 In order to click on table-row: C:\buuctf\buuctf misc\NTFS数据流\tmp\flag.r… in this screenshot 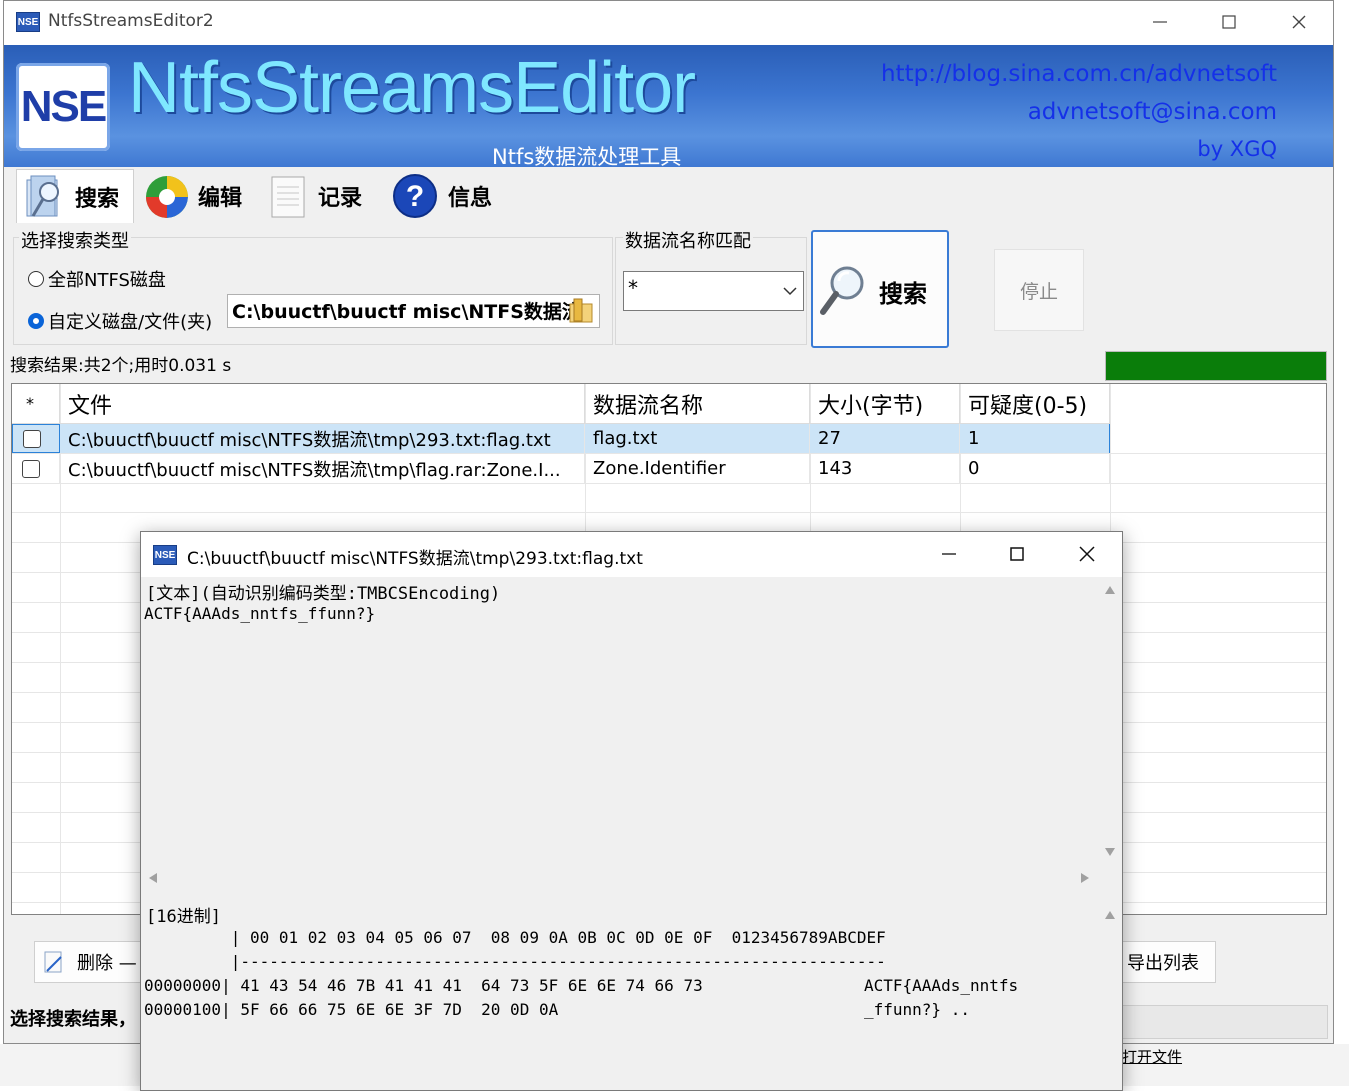, I will do `click(669, 469)`.